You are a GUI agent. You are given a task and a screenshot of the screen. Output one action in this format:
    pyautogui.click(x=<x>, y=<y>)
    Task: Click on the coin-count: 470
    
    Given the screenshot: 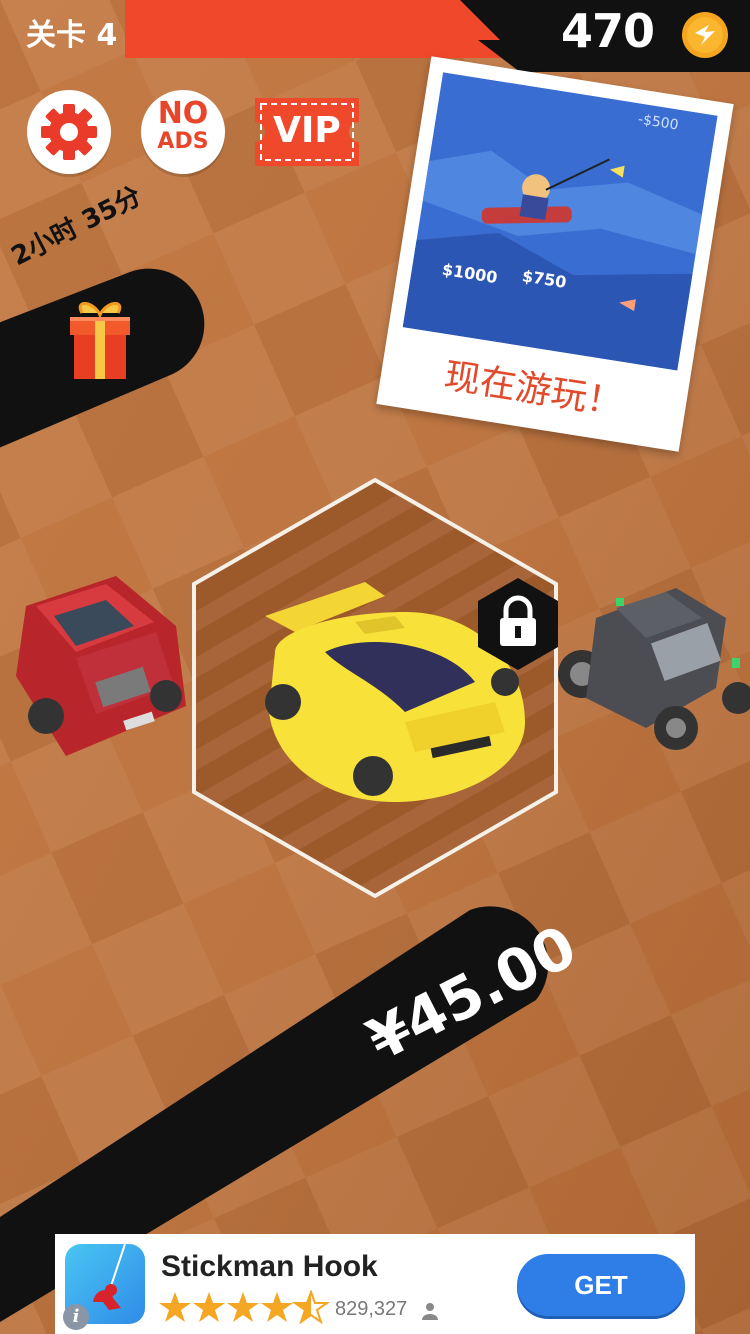 What is the action you would take?
    pyautogui.click(x=607, y=31)
    